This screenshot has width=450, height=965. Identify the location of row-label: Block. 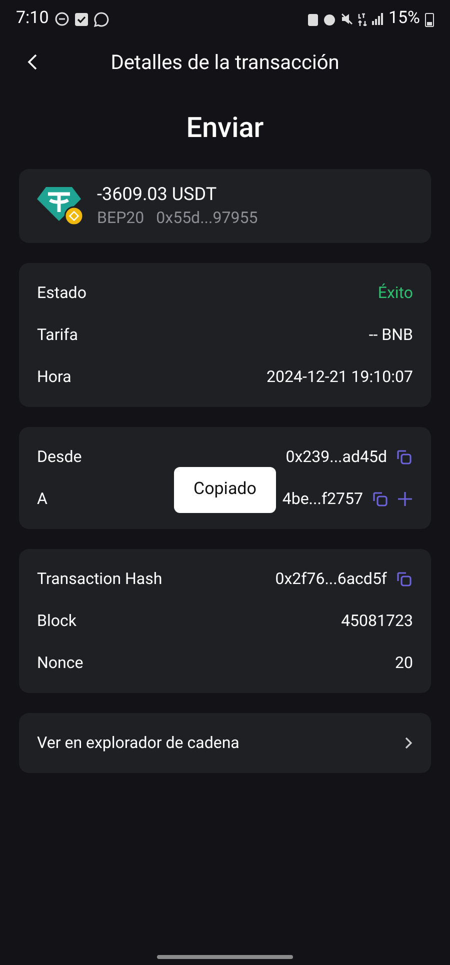
(56, 621).